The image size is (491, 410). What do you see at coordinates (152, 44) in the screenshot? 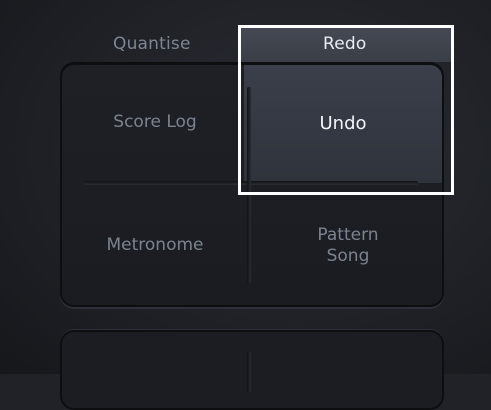
I see `quantise-label: Quantise` at bounding box center [152, 44].